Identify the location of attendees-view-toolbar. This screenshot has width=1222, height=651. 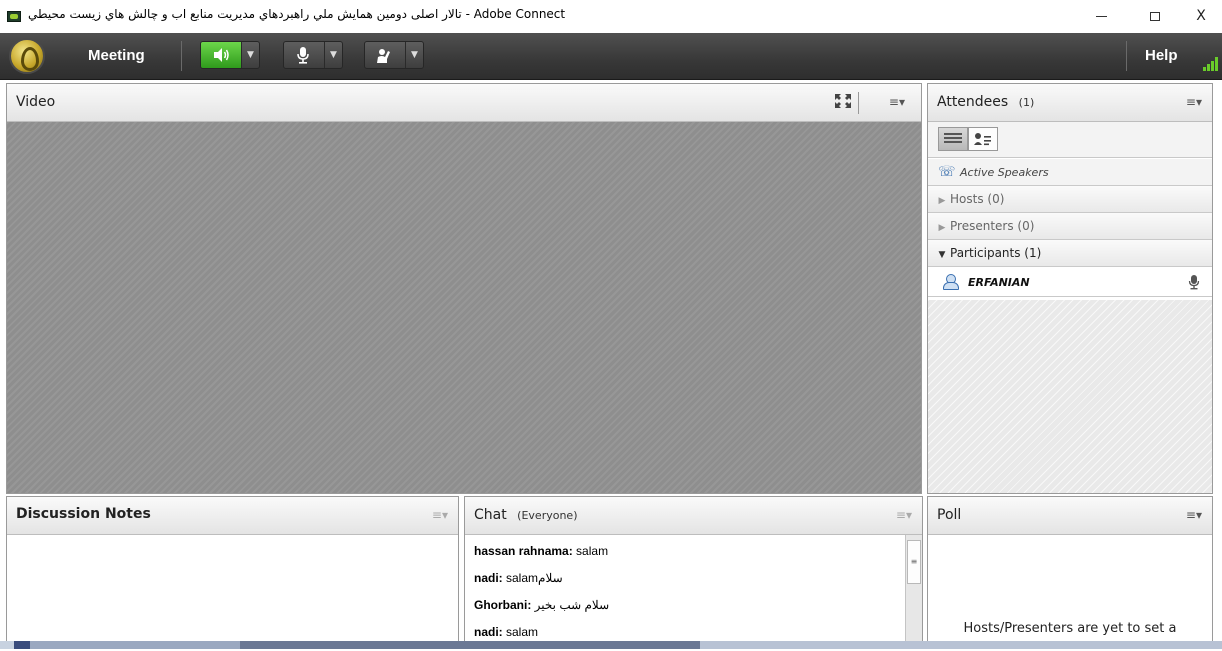
(1070, 140).